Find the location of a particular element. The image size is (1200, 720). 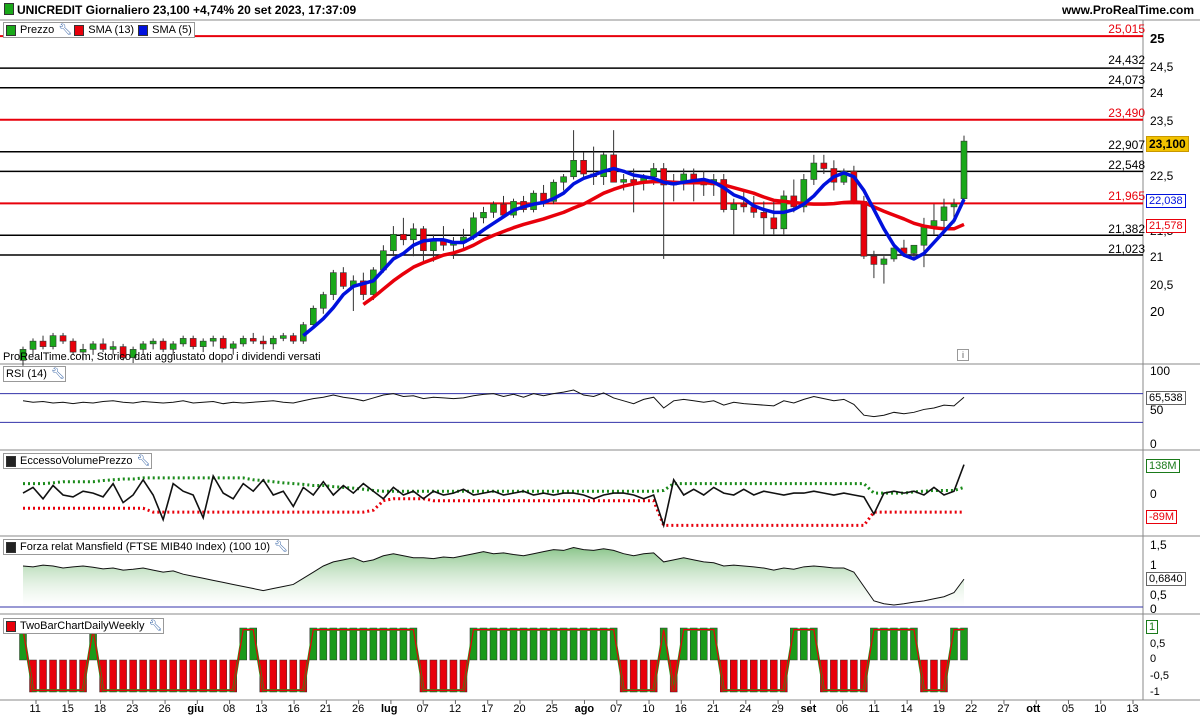

x-tick-label: 08 is located at coordinates (229, 709).